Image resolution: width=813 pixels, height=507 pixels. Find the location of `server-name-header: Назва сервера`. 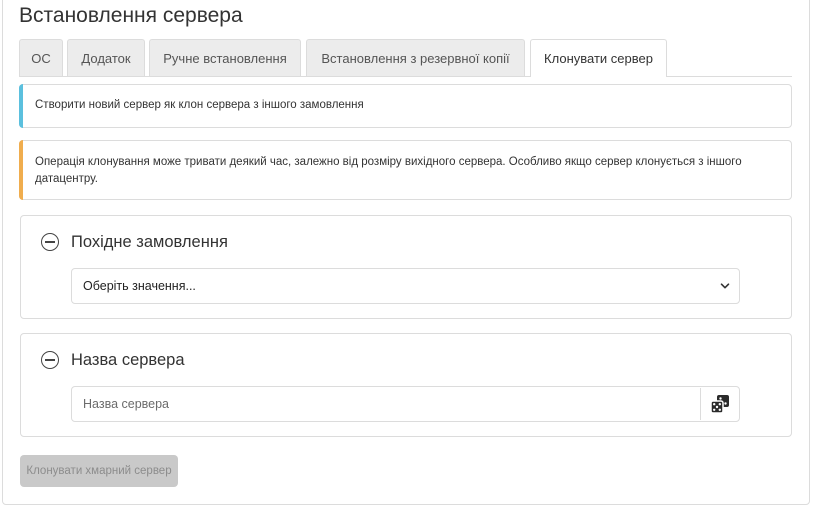

server-name-header: Назва сервера is located at coordinates (113, 360).